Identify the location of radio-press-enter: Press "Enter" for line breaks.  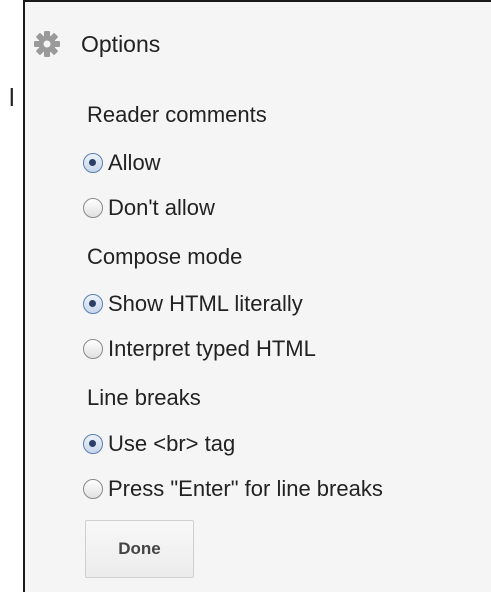
(233, 489).